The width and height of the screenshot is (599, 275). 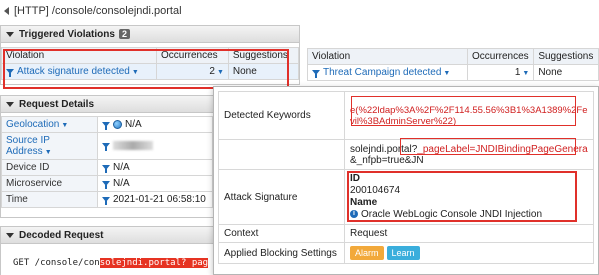 What do you see at coordinates (57, 104) in the screenshot?
I see `section-title: Request Details` at bounding box center [57, 104].